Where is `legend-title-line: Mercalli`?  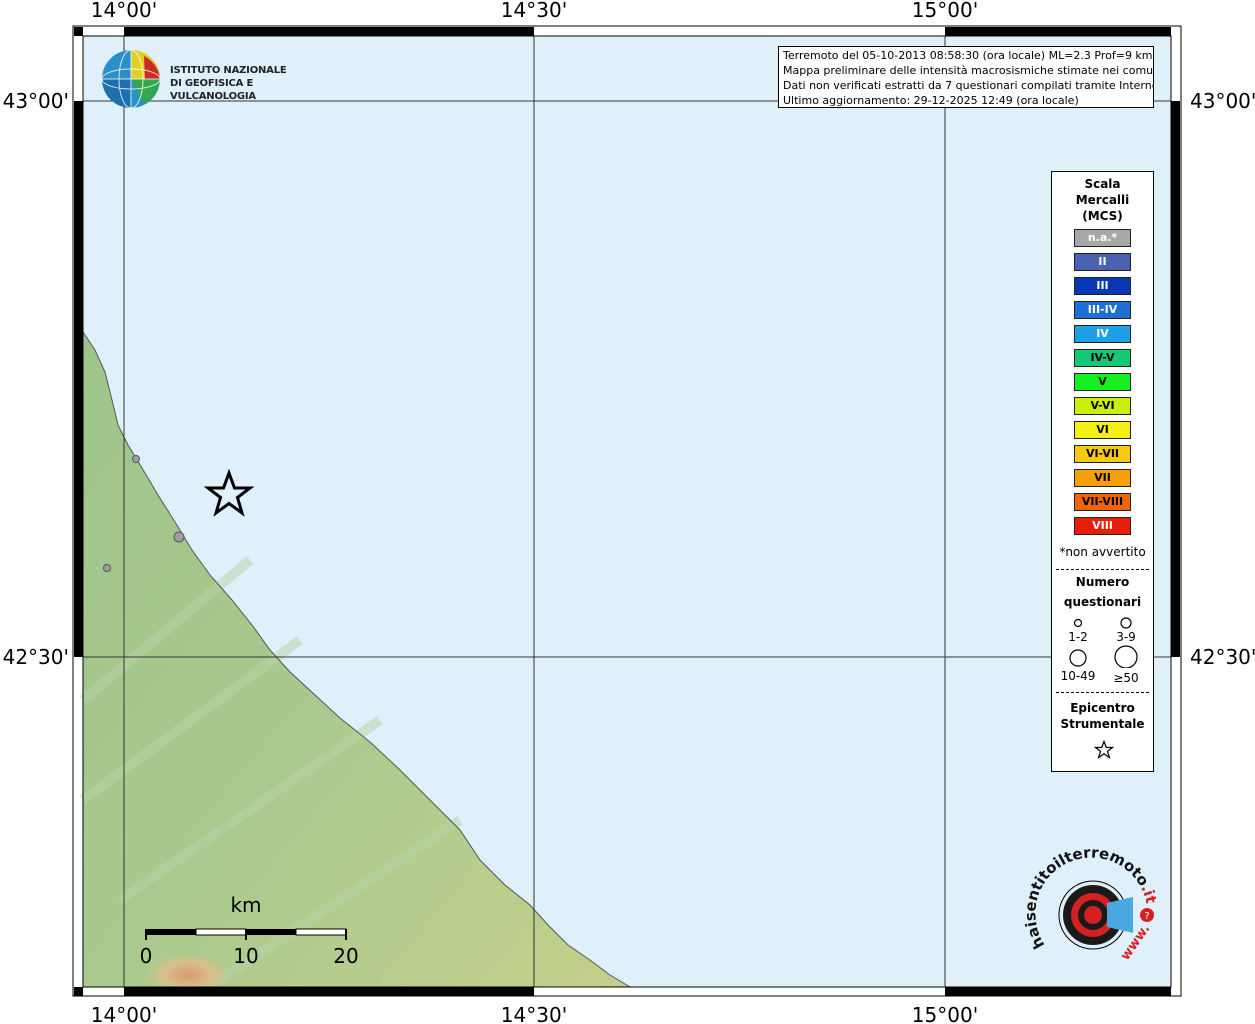
legend-title-line: Mercalli is located at coordinates (1102, 200).